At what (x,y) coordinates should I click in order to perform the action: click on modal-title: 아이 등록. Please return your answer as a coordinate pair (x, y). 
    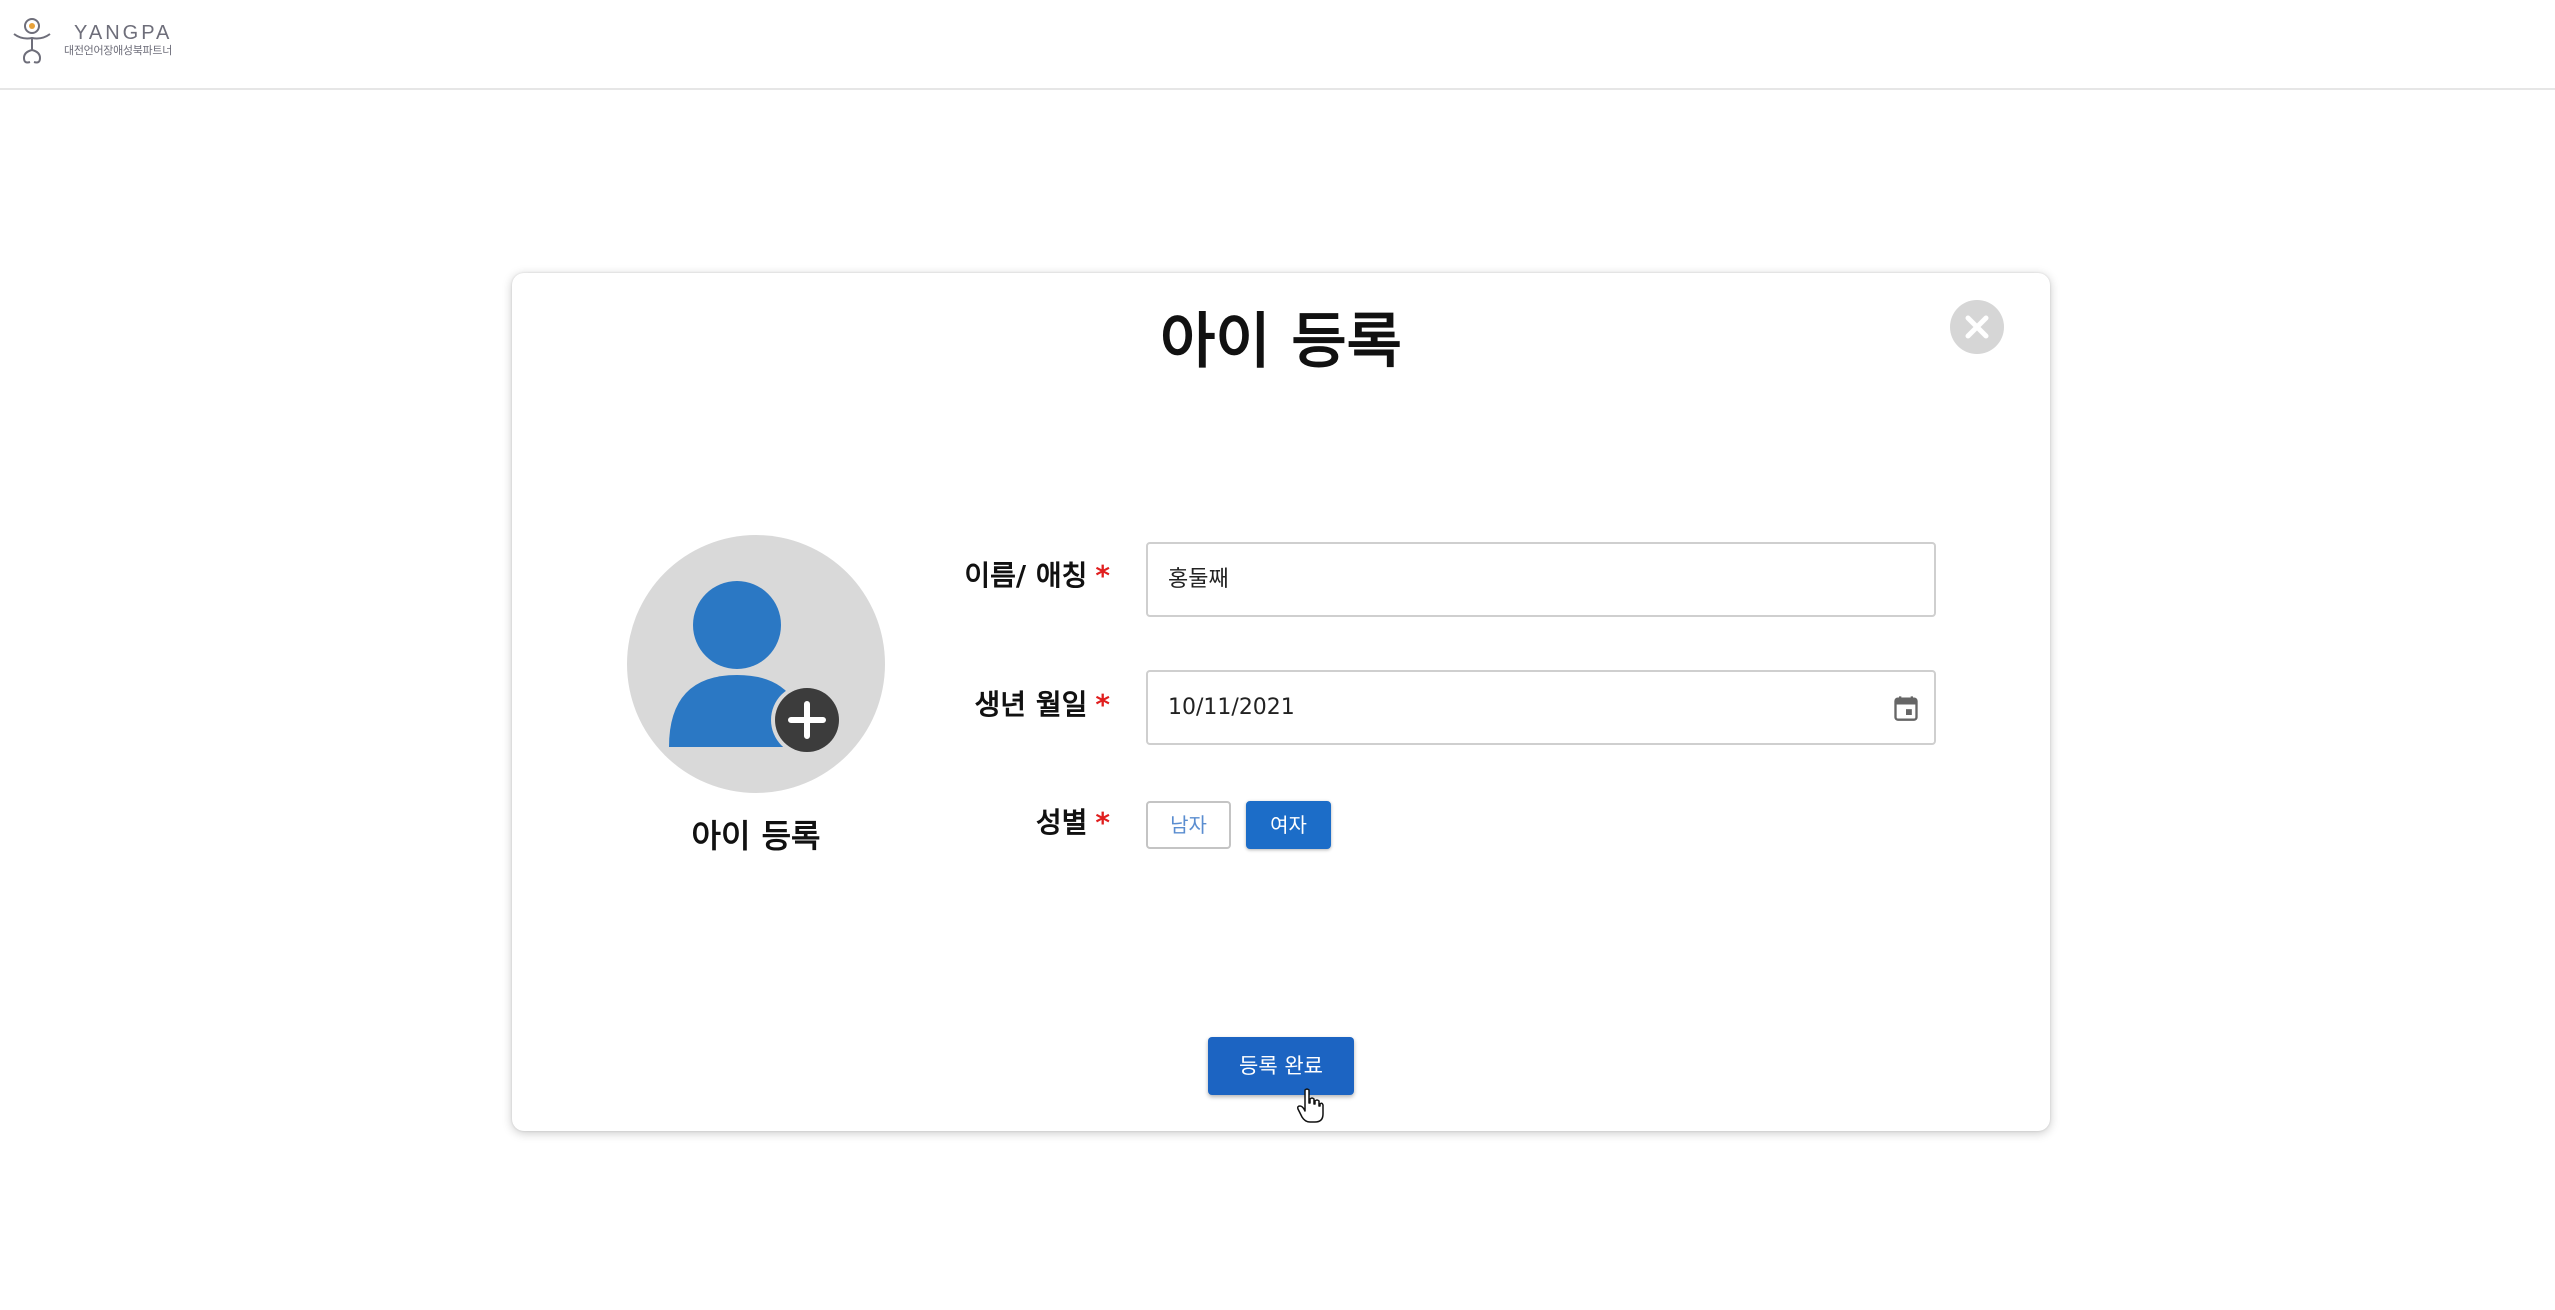
    Looking at the image, I should click on (1281, 342).